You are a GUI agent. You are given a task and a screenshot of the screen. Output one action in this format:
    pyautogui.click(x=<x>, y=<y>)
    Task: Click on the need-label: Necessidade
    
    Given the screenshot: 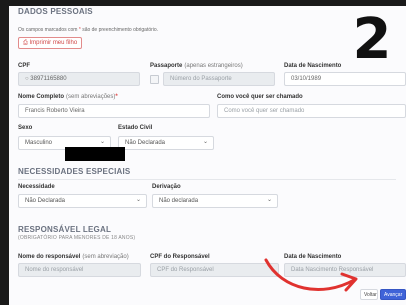 What is the action you would take?
    pyautogui.click(x=36, y=187)
    